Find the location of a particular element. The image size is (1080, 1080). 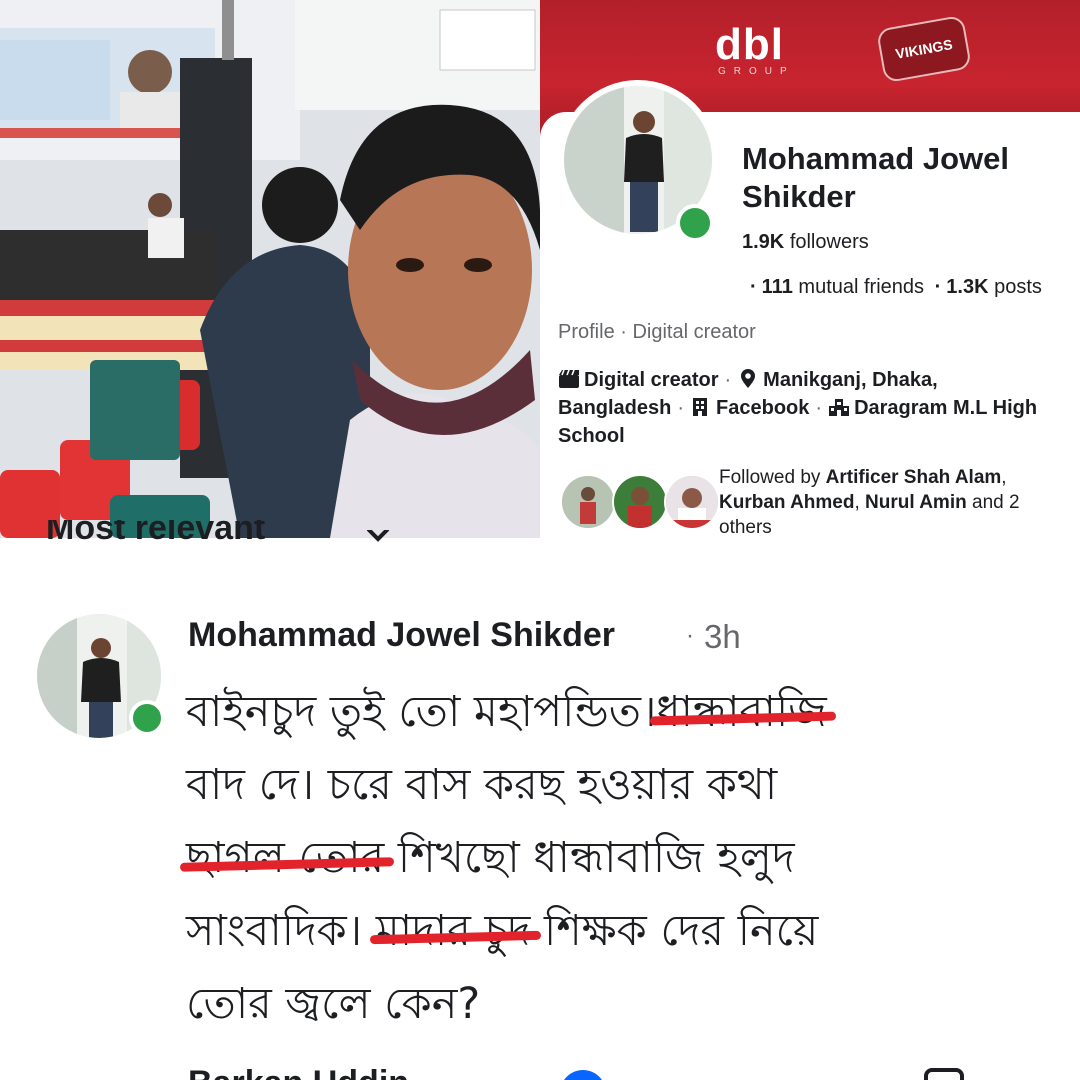

profile-stats: · 111 mutual friends · 1.3K posts is located at coordinates (896, 287).